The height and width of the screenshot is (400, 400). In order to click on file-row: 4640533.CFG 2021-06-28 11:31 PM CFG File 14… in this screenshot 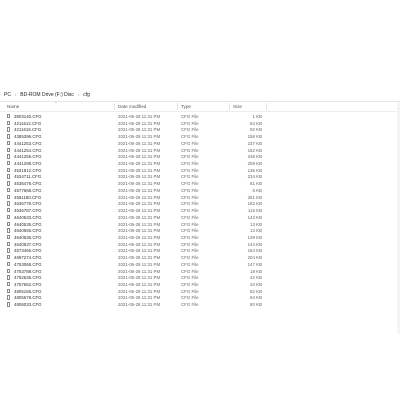, I will do `click(200, 217)`.